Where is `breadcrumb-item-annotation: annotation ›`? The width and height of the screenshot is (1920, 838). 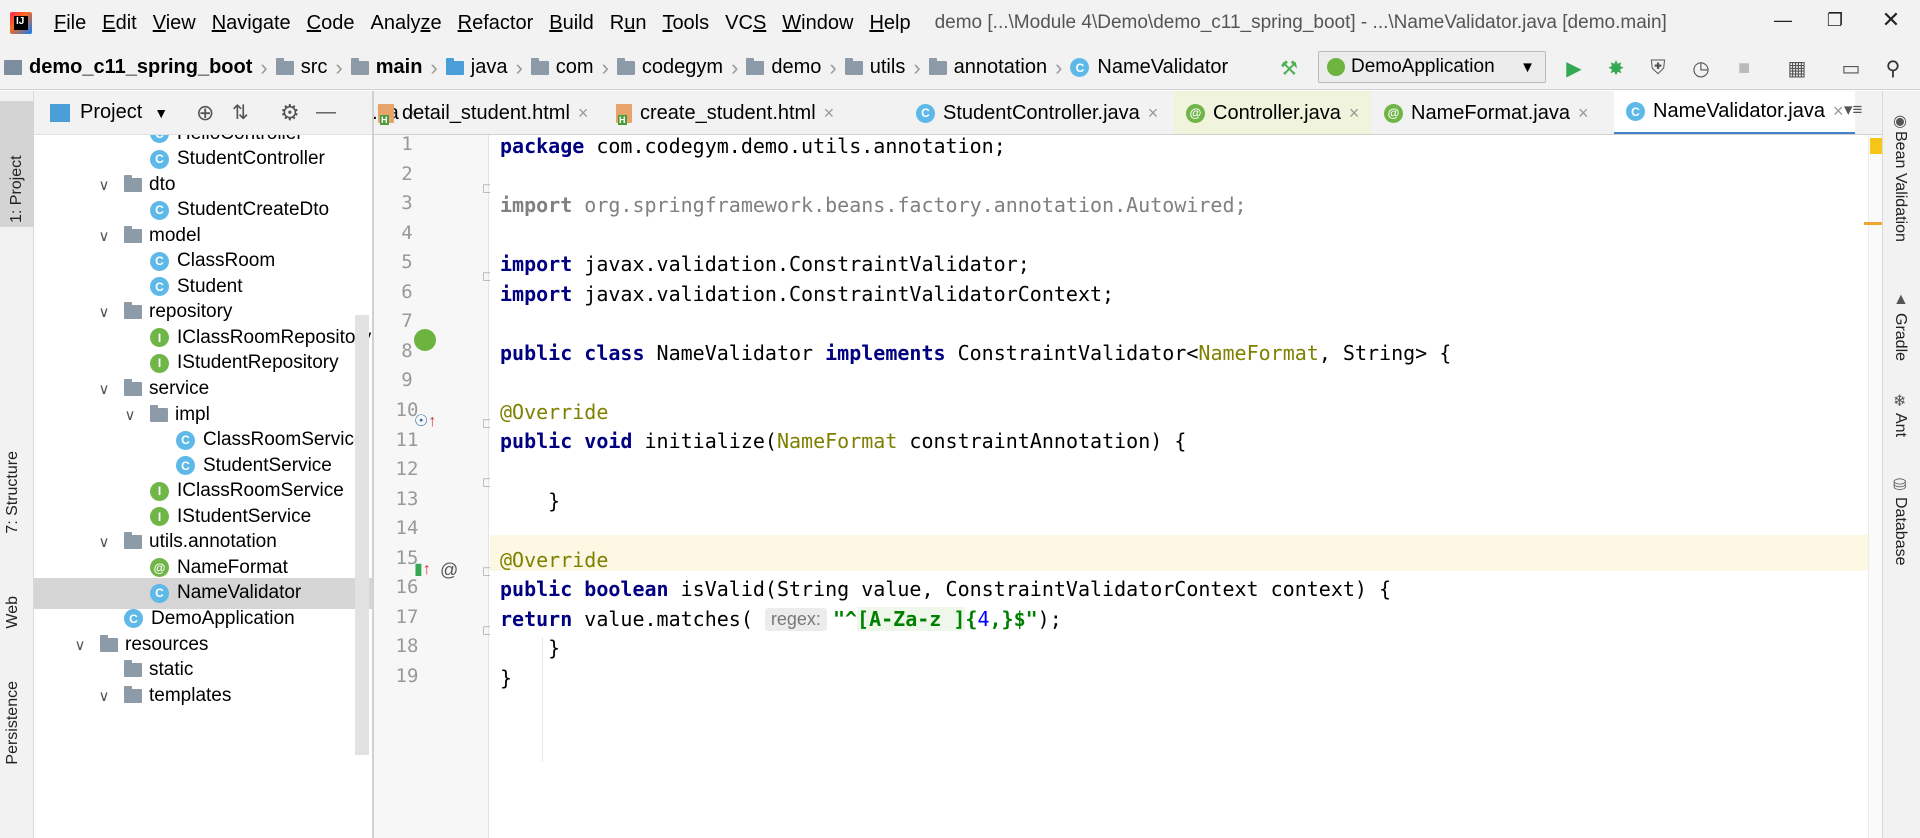 breadcrumb-item-annotation: annotation › is located at coordinates (999, 68).